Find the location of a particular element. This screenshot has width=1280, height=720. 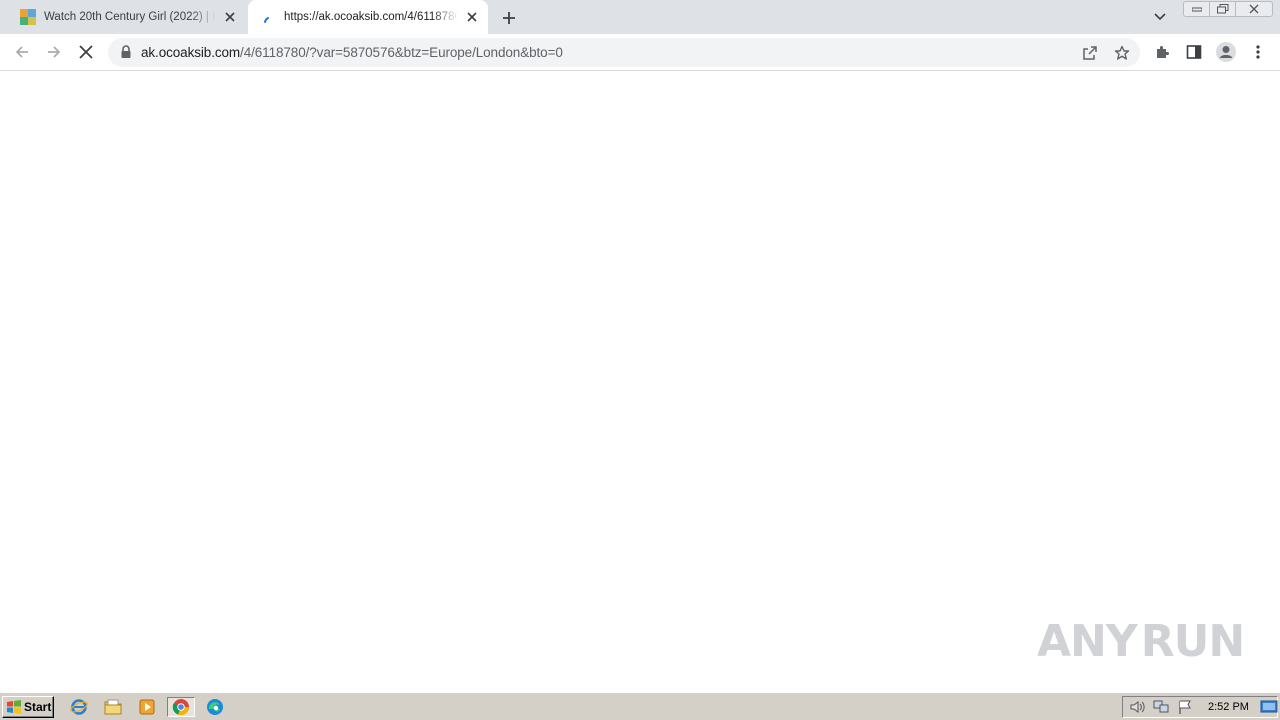

chrome-taskbar-icon is located at coordinates (181, 707).